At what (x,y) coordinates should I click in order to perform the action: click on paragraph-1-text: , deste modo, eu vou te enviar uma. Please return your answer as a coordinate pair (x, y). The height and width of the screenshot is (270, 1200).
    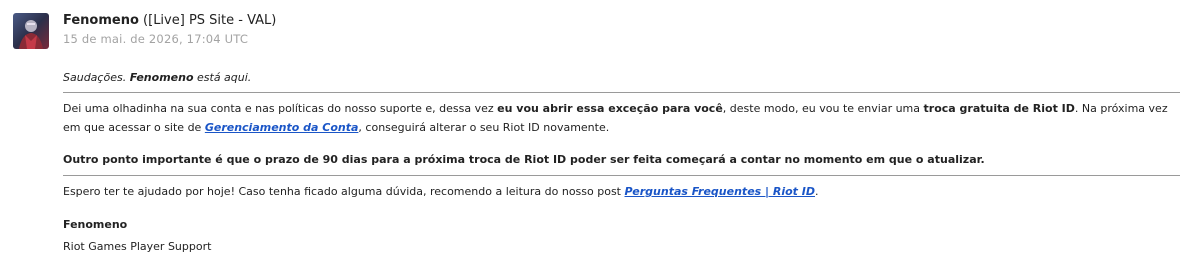
    Looking at the image, I should click on (823, 108).